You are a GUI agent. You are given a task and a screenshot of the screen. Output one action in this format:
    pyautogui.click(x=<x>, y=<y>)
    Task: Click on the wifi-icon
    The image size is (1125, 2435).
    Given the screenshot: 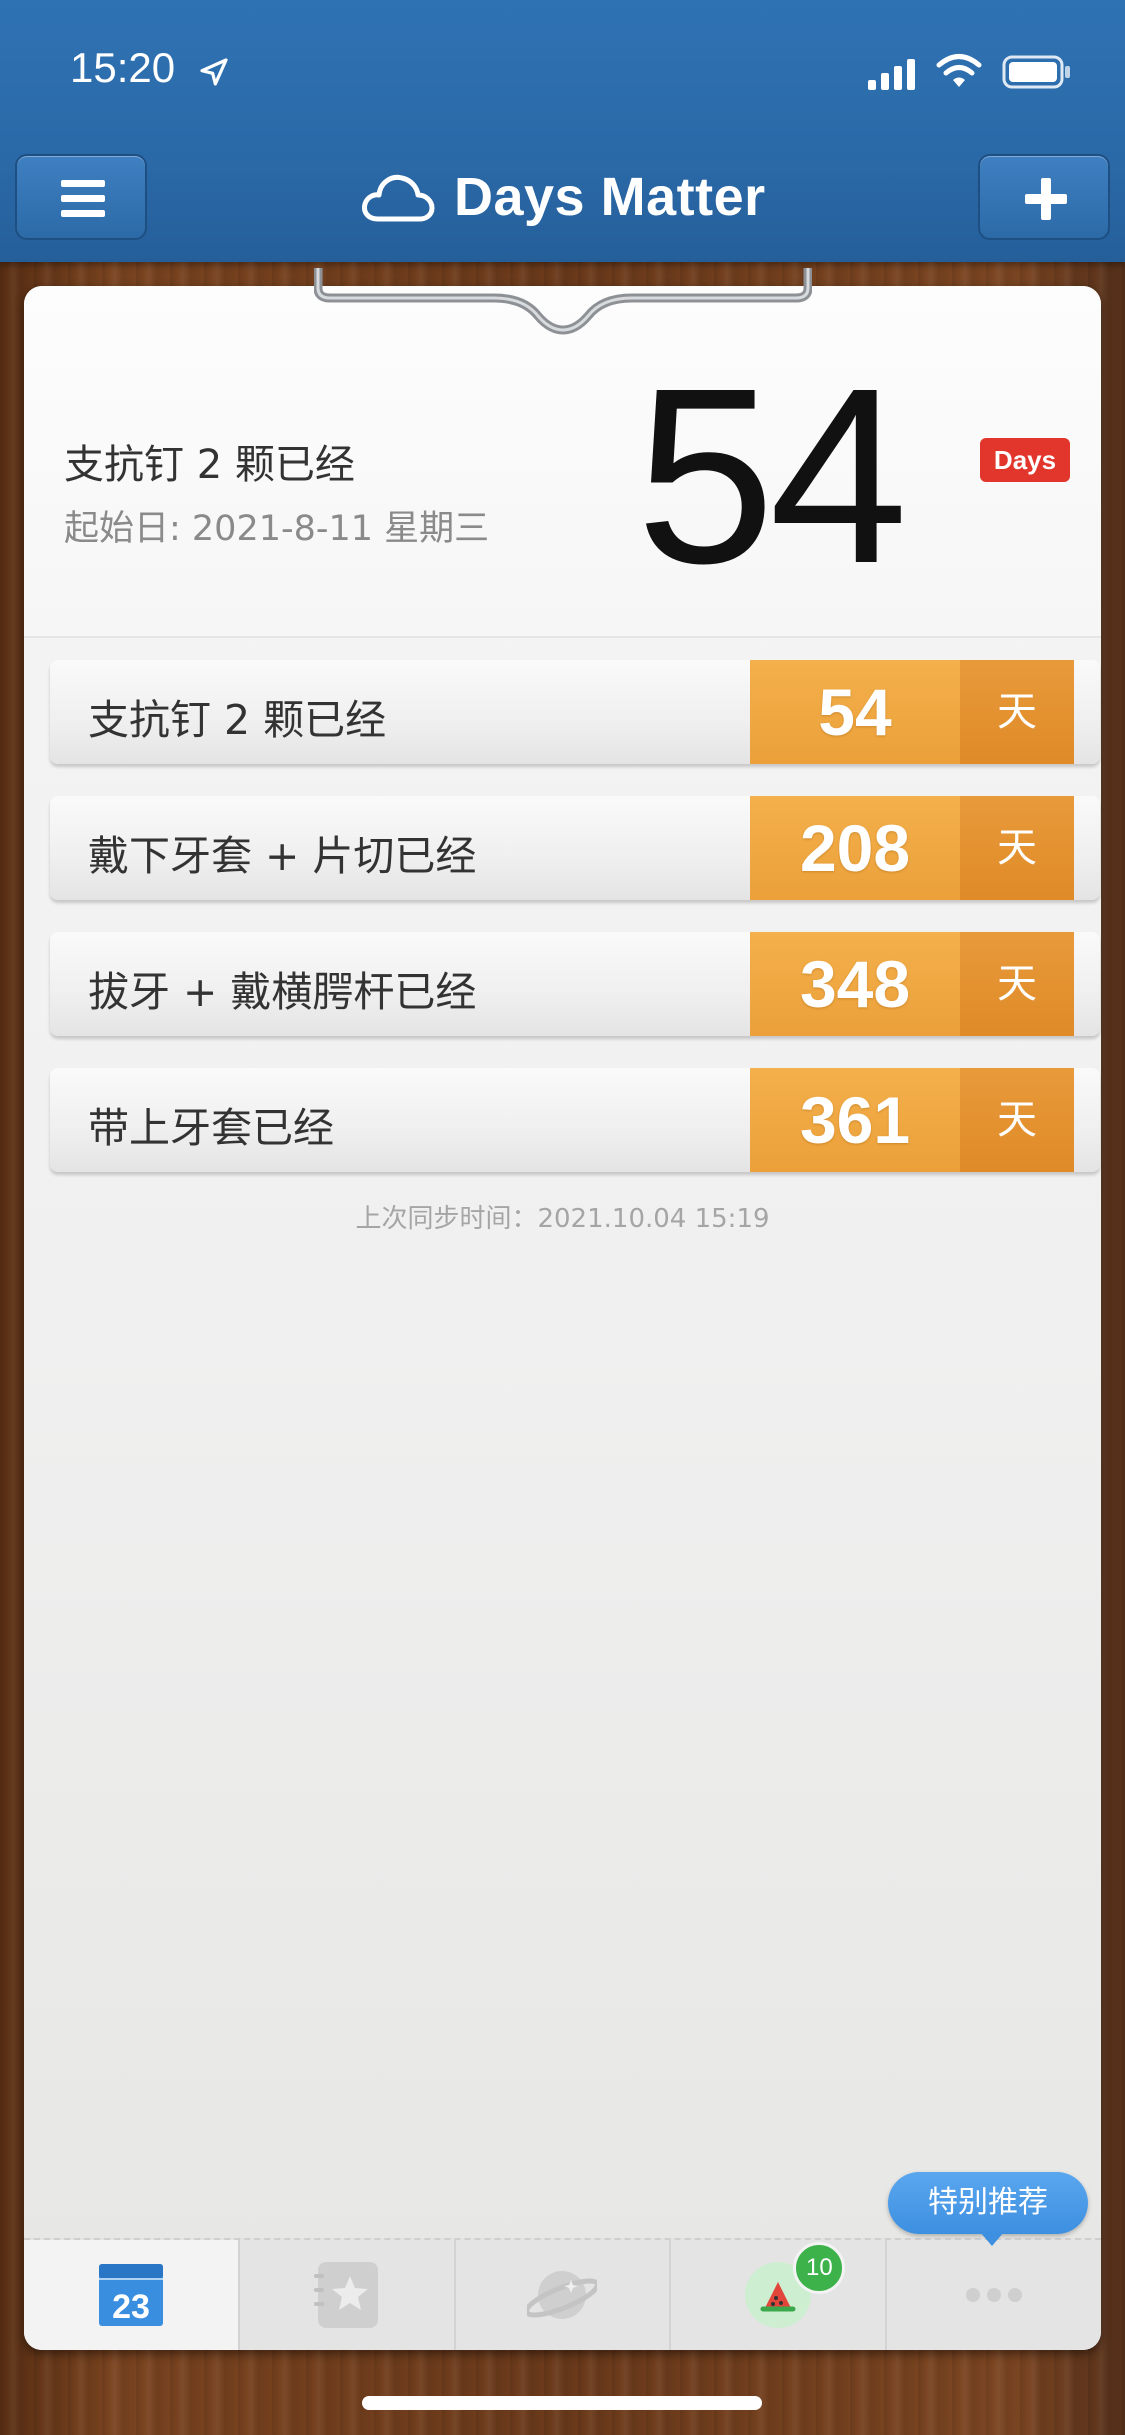 What is the action you would take?
    pyautogui.click(x=959, y=70)
    